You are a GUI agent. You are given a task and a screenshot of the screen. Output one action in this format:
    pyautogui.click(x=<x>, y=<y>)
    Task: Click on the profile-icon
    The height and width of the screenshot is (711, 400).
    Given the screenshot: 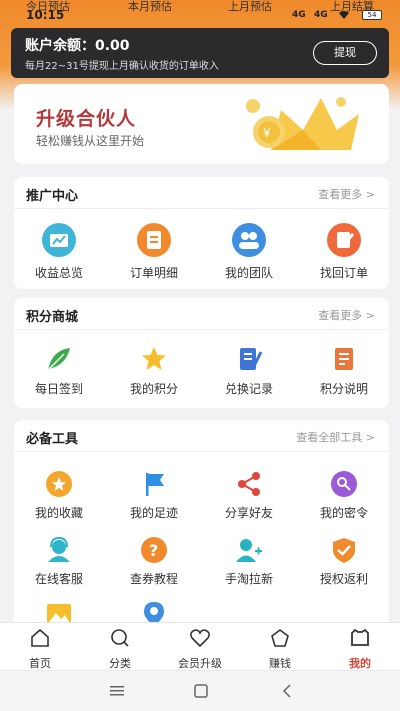 What is the action you would take?
    pyautogui.click(x=360, y=637)
    